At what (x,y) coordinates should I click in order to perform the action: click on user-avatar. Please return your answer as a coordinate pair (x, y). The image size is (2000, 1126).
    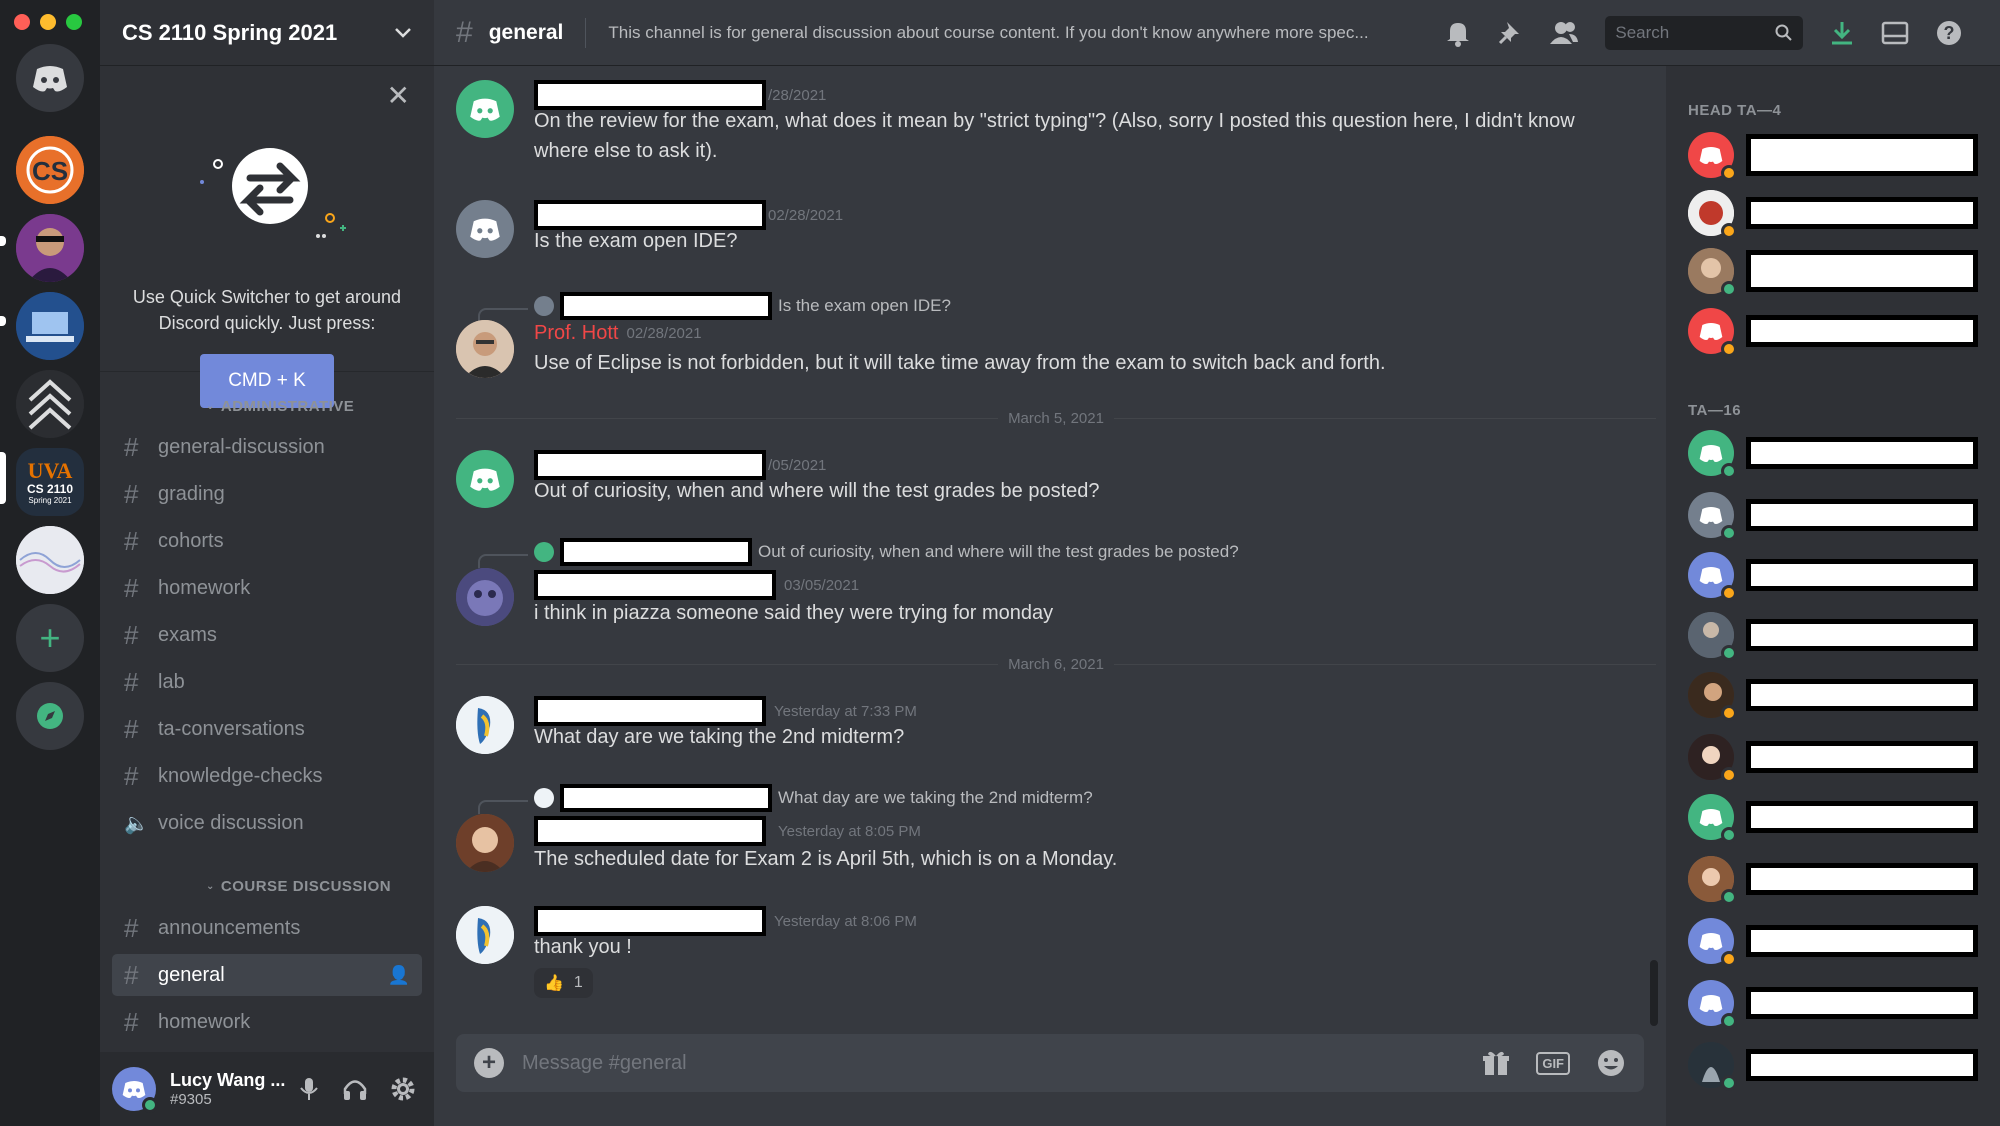
    Looking at the image, I should click on (135, 1090).